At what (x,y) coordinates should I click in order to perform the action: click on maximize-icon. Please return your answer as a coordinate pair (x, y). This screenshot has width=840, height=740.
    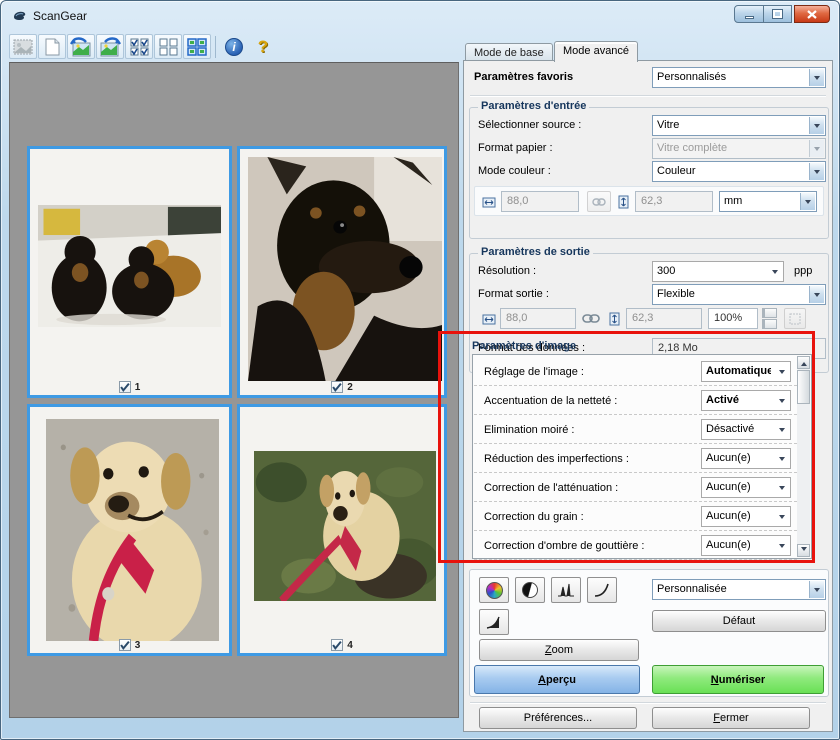
    Looking at the image, I should click on (777, 14).